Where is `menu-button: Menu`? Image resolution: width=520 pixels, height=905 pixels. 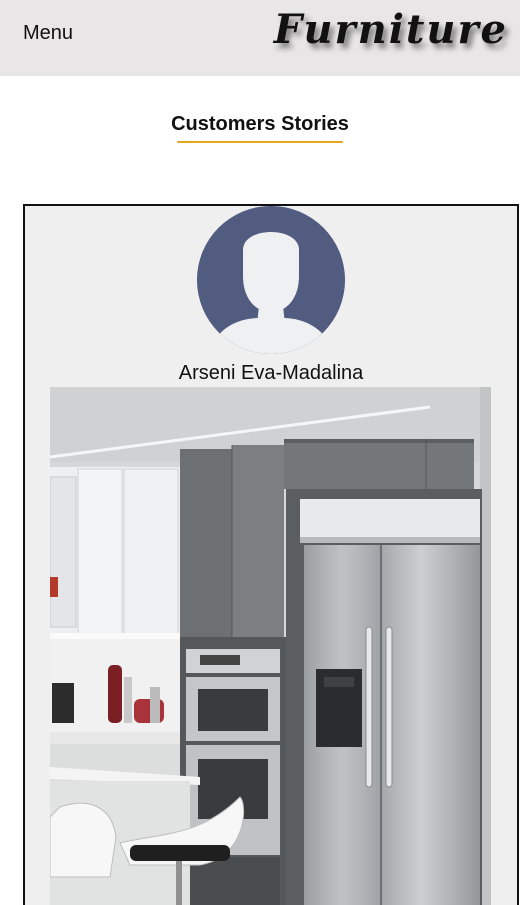
menu-button: Menu is located at coordinates (48, 33).